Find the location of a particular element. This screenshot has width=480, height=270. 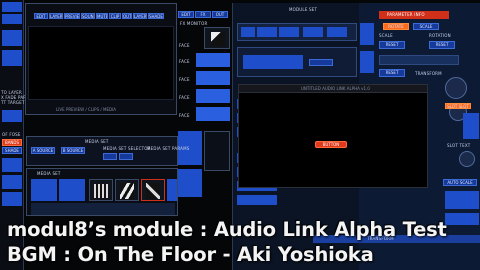

param-header: PARAMETER INFO is located at coordinates (414, 15).